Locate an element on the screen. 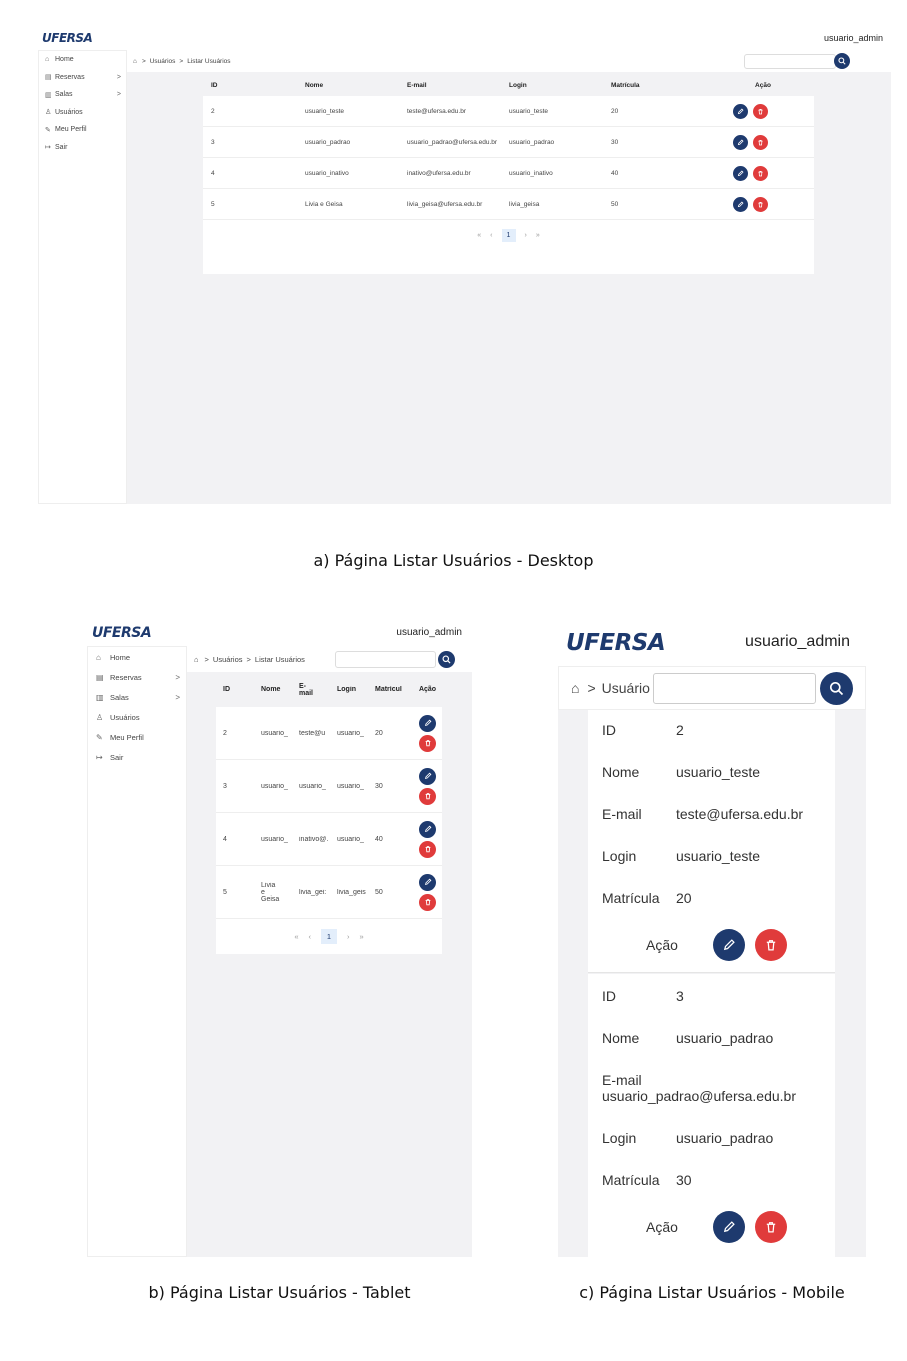 The height and width of the screenshot is (1361, 907). header-id: ID is located at coordinates (214, 85).